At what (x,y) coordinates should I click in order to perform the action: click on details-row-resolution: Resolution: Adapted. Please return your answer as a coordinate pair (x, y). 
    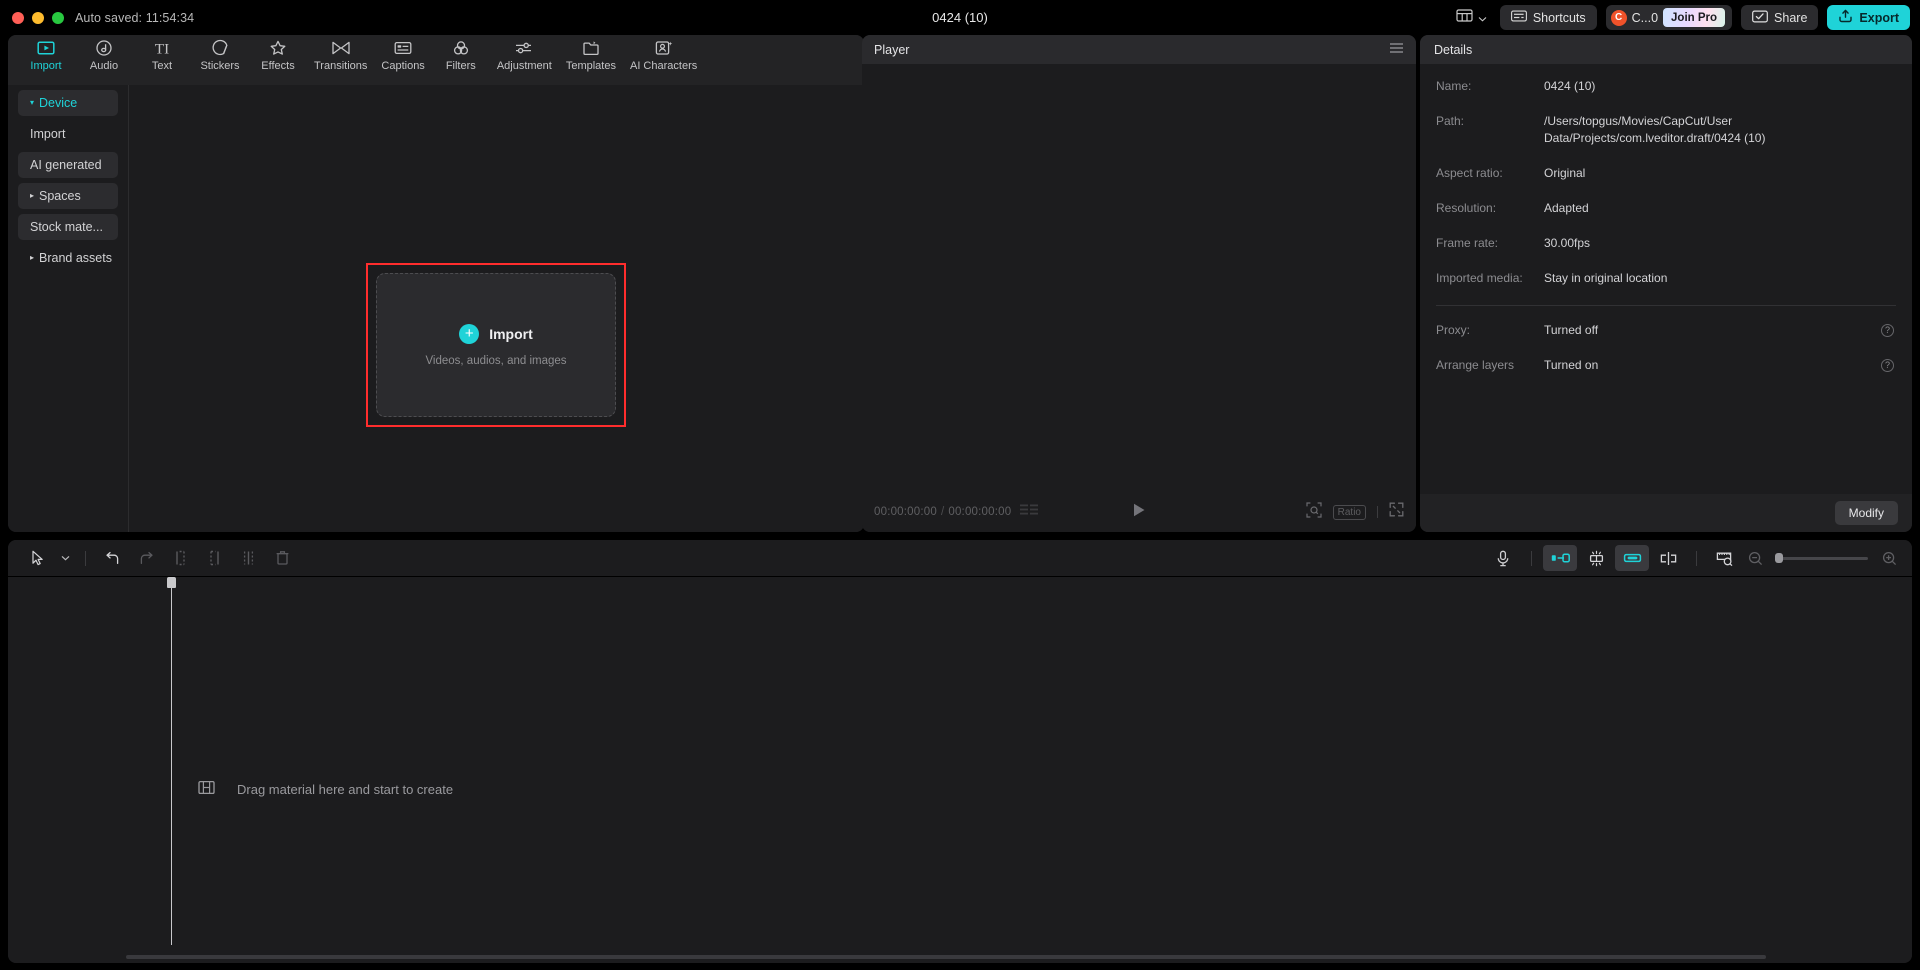
    Looking at the image, I should click on (1666, 208).